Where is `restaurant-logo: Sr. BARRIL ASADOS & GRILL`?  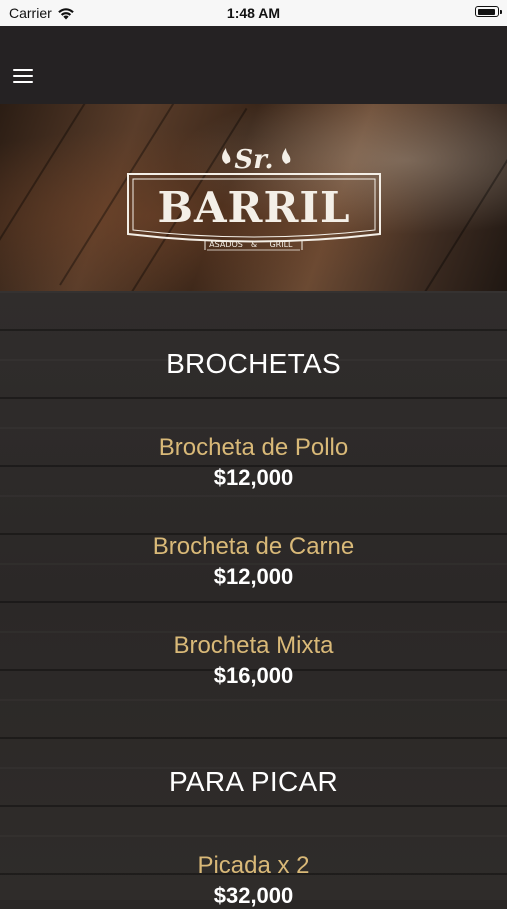 restaurant-logo: Sr. BARRIL ASADOS & GRILL is located at coordinates (254, 198).